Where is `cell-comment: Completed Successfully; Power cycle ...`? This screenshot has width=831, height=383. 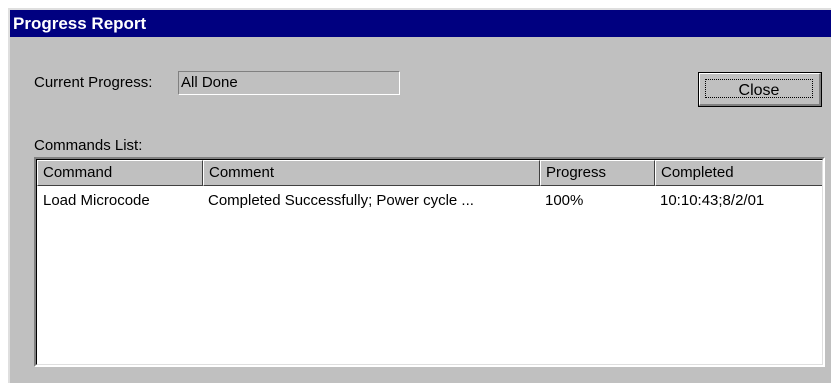 cell-comment: Completed Successfully; Power cycle ... is located at coordinates (341, 200).